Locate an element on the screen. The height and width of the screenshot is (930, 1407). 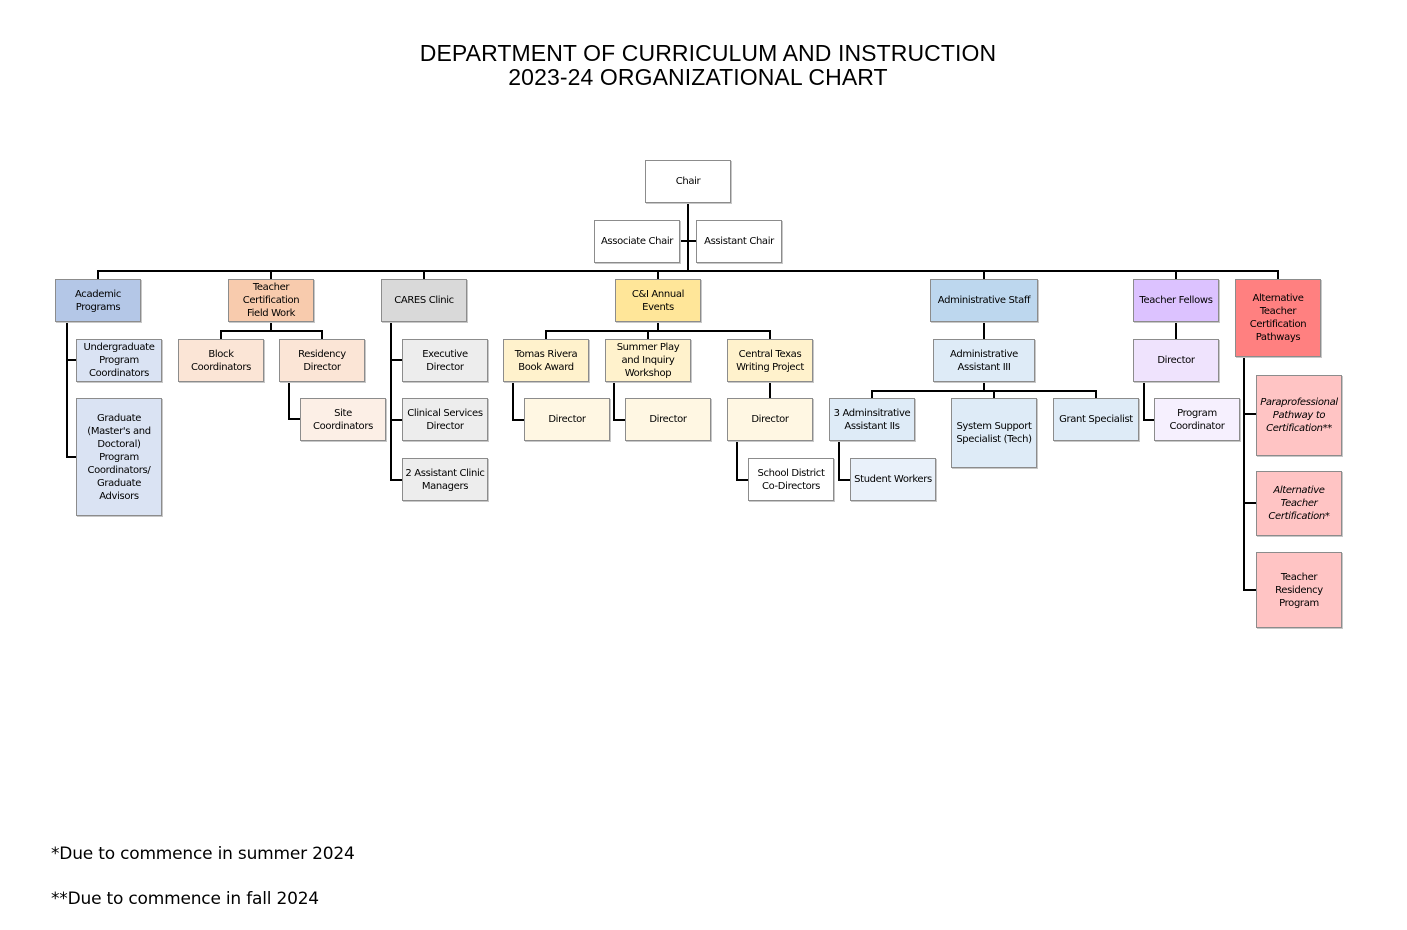
annual-events-box: C&I Annual Events is located at coordinates (658, 300).